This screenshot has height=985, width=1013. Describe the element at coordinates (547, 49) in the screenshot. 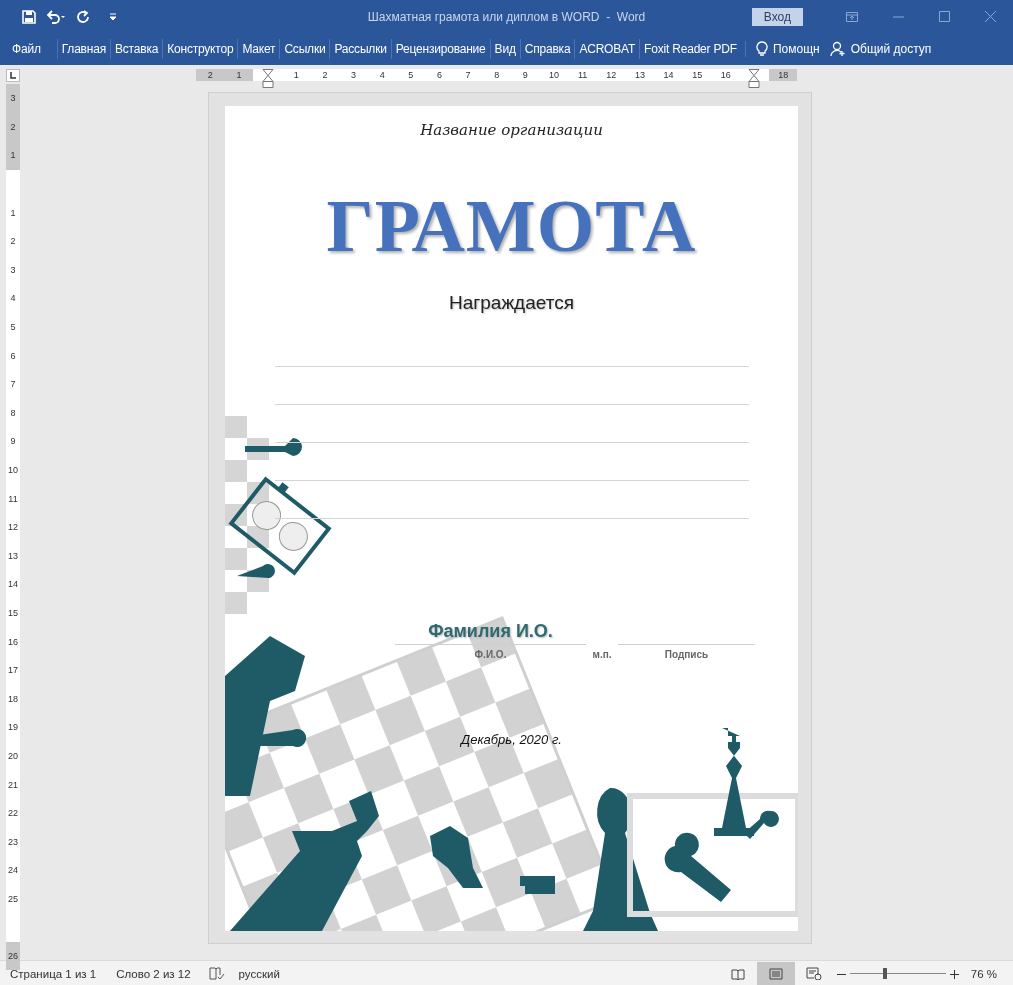

I see `ribbon-tab: Справка` at that location.